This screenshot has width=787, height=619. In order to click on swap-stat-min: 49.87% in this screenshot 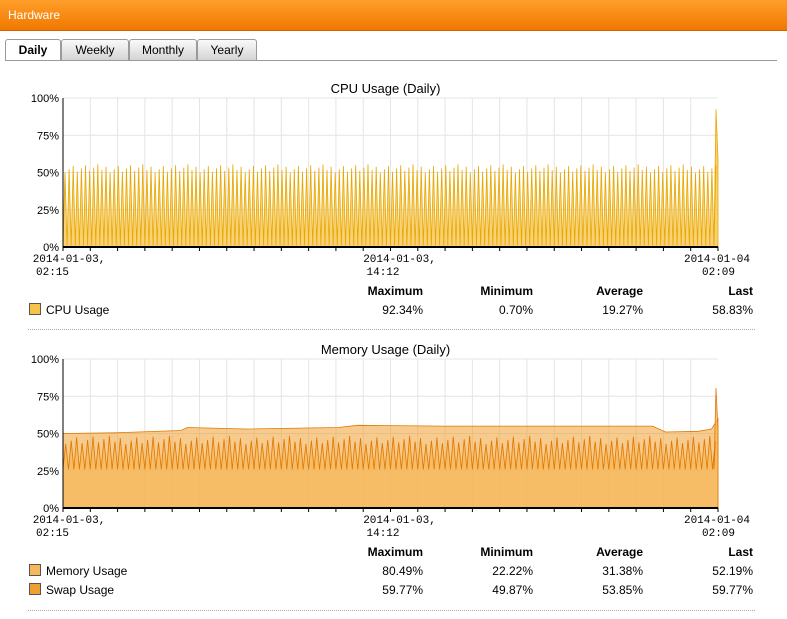, I will do `click(512, 590)`.